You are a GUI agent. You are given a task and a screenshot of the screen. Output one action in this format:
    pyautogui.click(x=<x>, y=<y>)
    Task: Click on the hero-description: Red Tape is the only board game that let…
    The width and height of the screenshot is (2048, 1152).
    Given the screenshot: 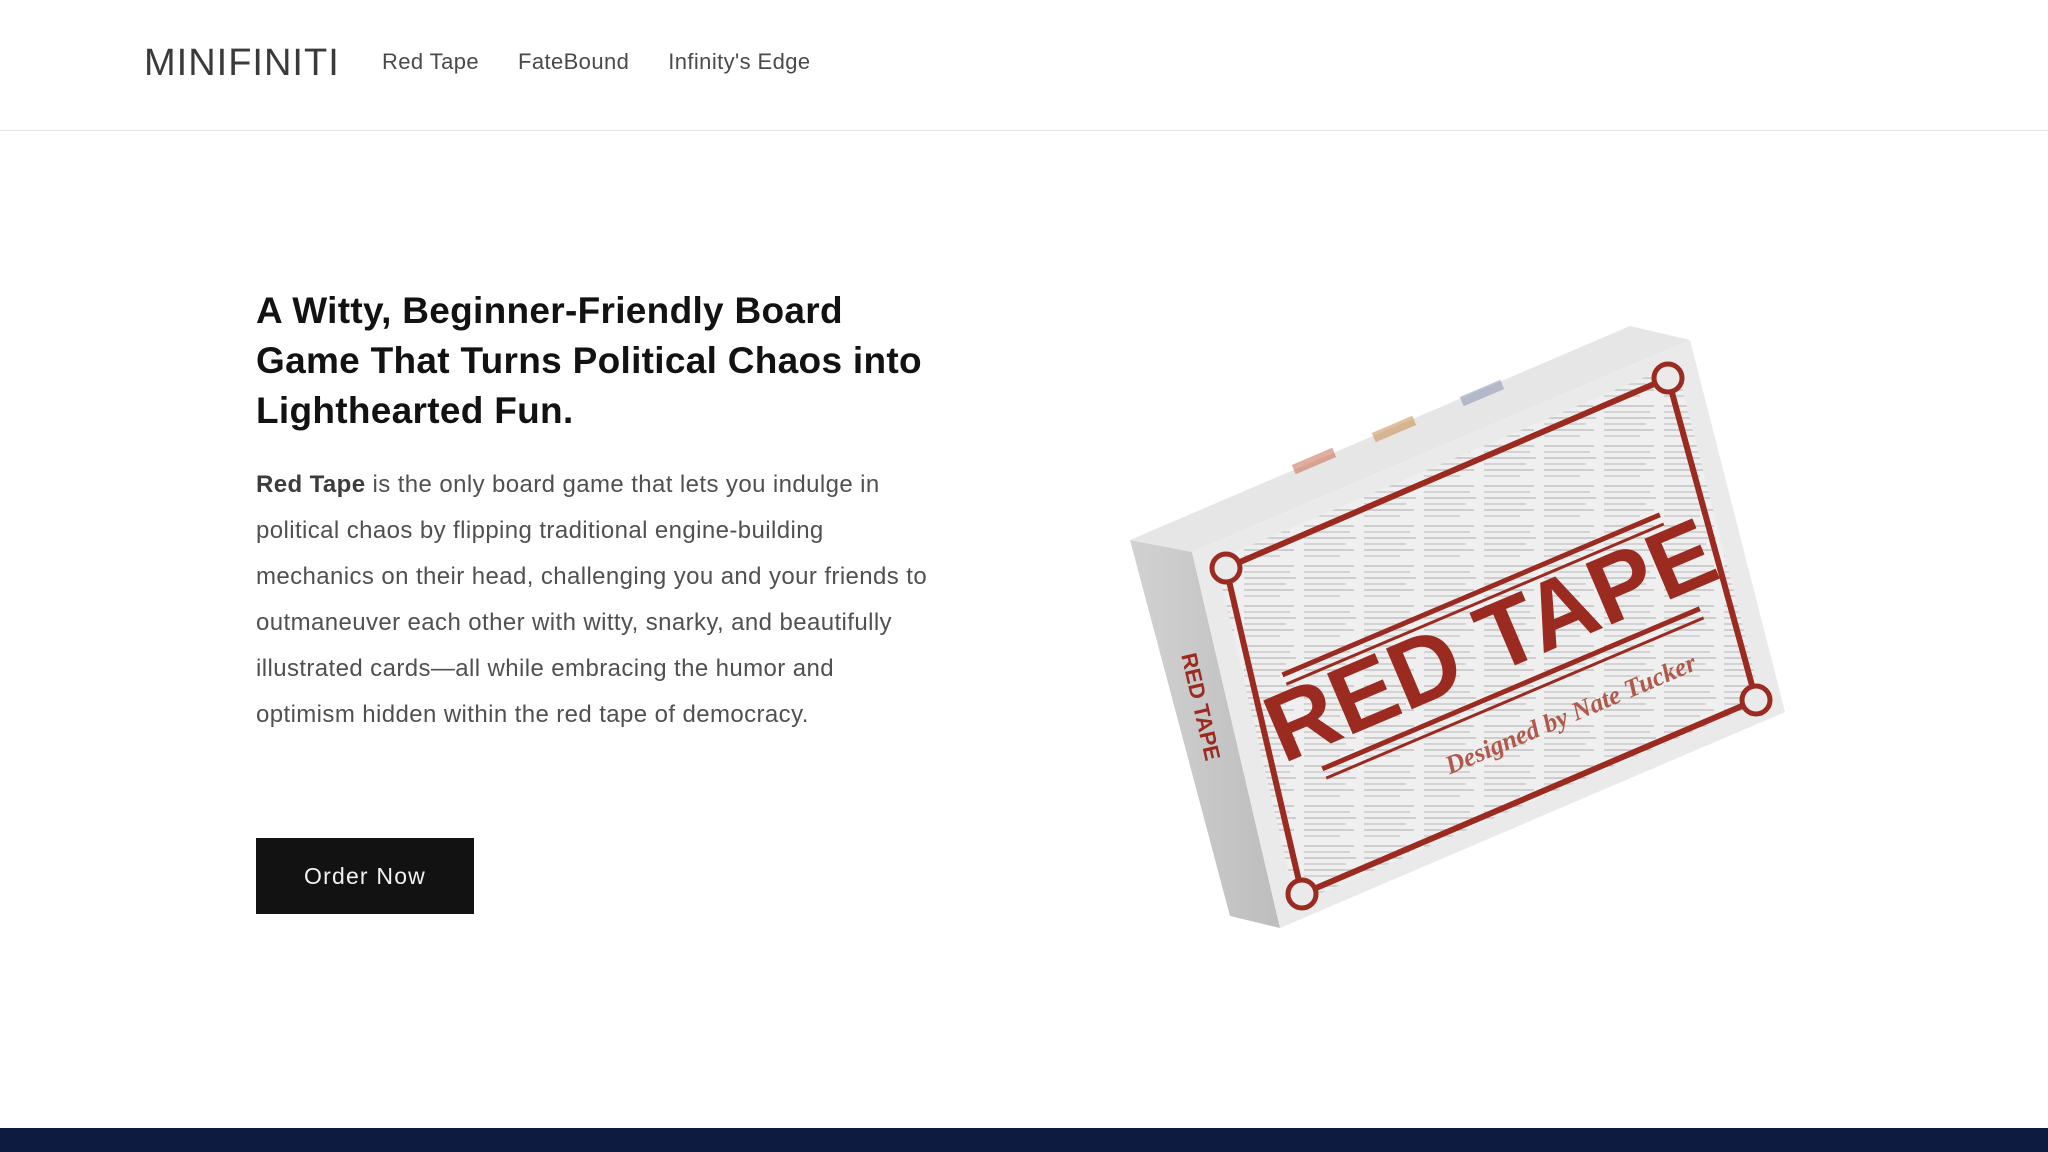 What is the action you would take?
    pyautogui.click(x=596, y=600)
    